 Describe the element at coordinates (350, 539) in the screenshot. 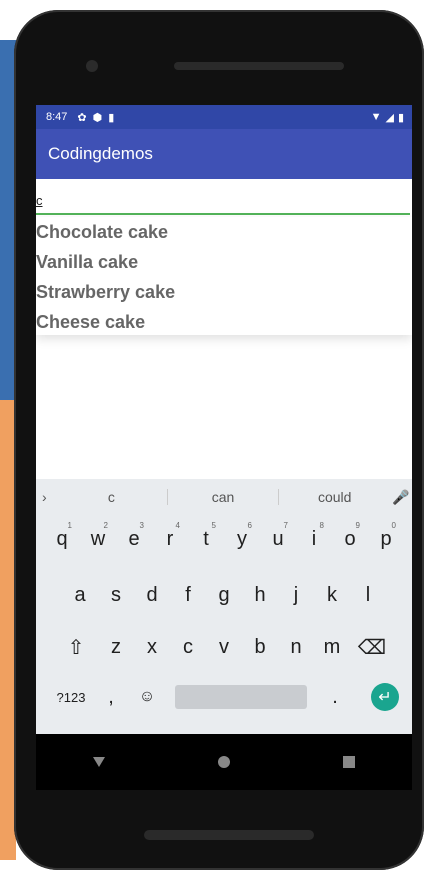

I see `key-o: o9` at that location.